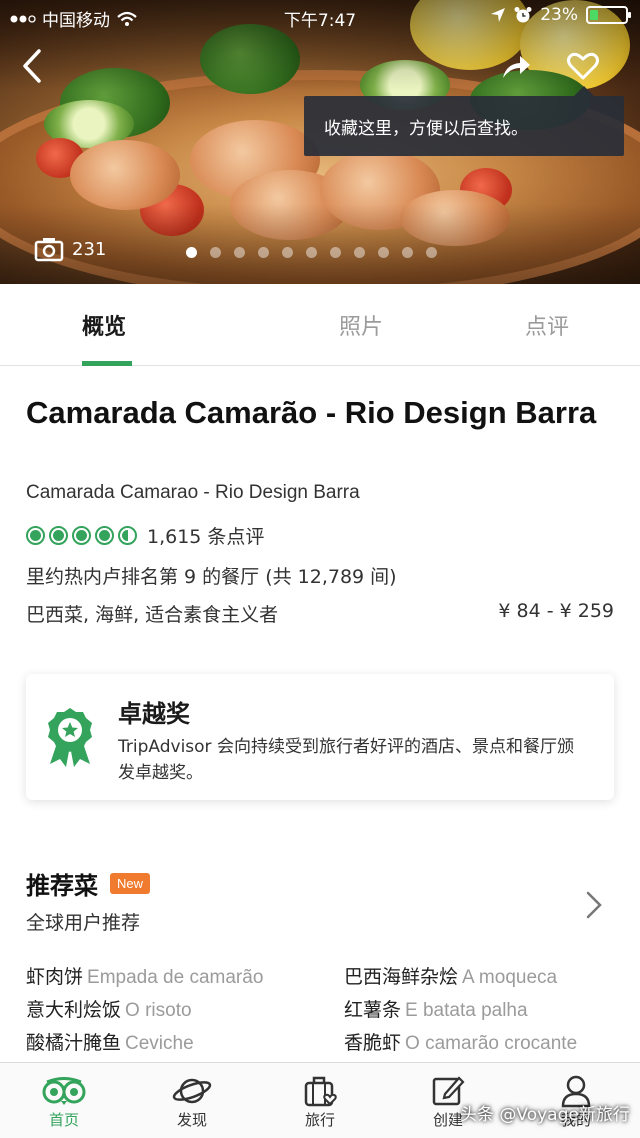 The image size is (640, 1138). I want to click on recommended-header: 推荐菜 New, so click(88, 883).